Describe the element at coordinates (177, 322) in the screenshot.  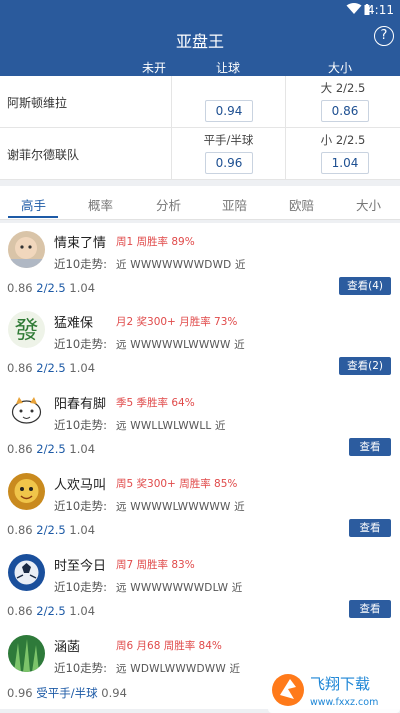
I see `expert-record: 月2 奖300+ 月胜率 73%` at that location.